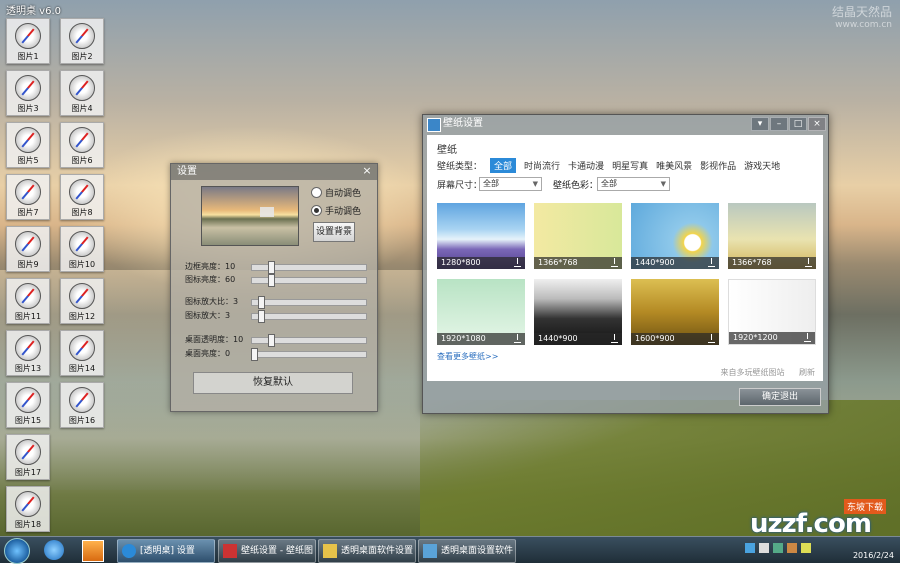 The image size is (900, 564). I want to click on slider-label: 图标放大：3, so click(208, 315).